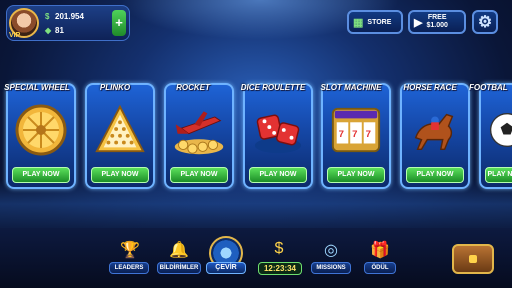 The width and height of the screenshot is (512, 288). I want to click on game-title-dice-roulette: DICE ROULETTE, so click(273, 87).